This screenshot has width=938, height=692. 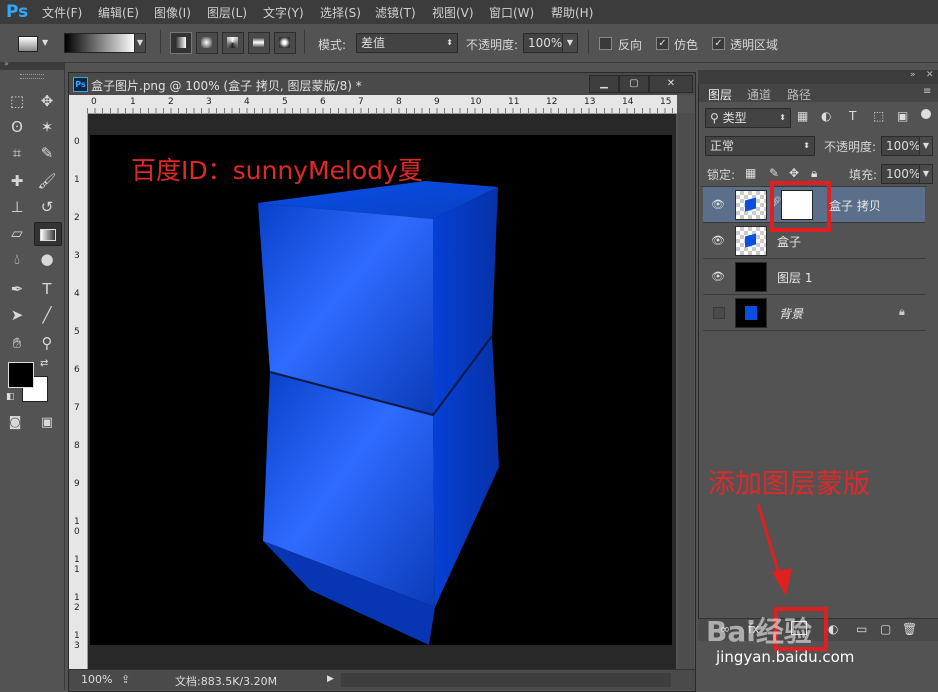 What do you see at coordinates (17, 101) in the screenshot?
I see `marquee-tool-icon: ⬚` at bounding box center [17, 101].